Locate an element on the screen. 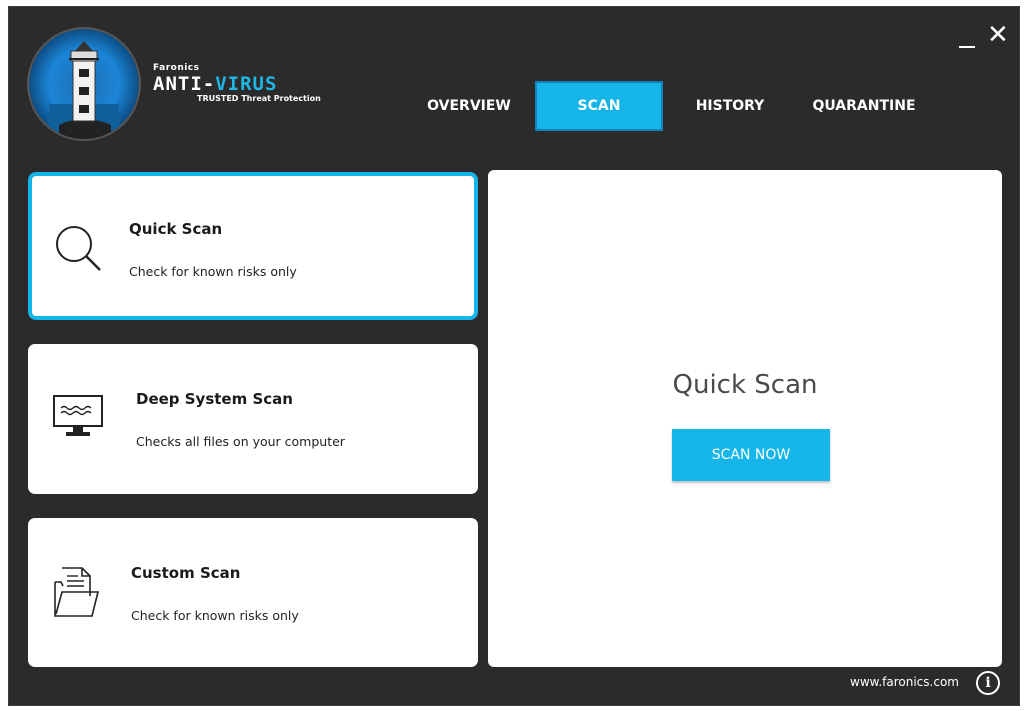 This screenshot has width=1029, height=711. tab-quarantine: QUARANTINE is located at coordinates (864, 106).